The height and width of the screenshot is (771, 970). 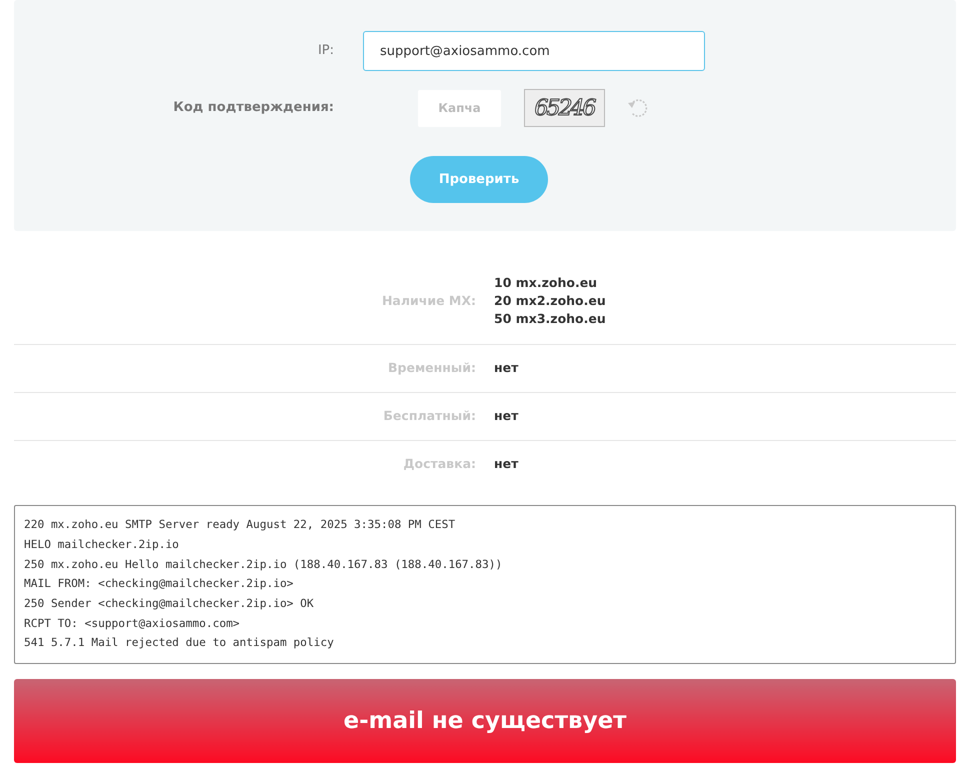 What do you see at coordinates (325, 51) in the screenshot?
I see `field-label: IP:` at bounding box center [325, 51].